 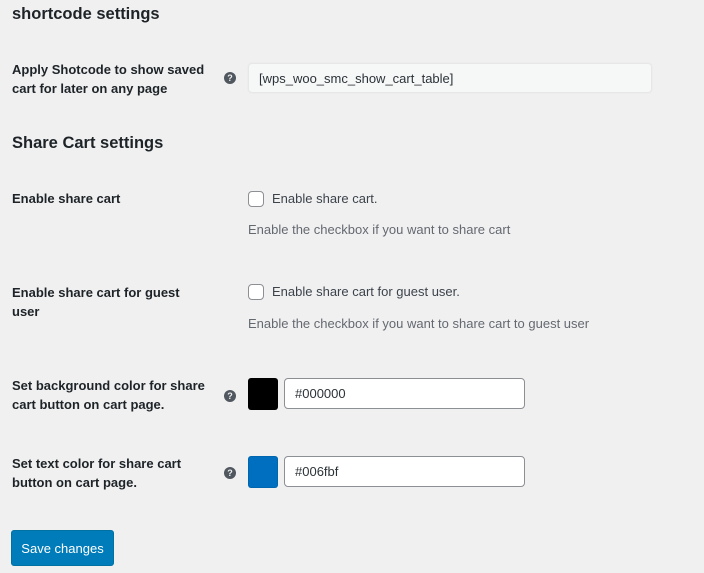 What do you see at coordinates (263, 394) in the screenshot?
I see `bg-color-swatch` at bounding box center [263, 394].